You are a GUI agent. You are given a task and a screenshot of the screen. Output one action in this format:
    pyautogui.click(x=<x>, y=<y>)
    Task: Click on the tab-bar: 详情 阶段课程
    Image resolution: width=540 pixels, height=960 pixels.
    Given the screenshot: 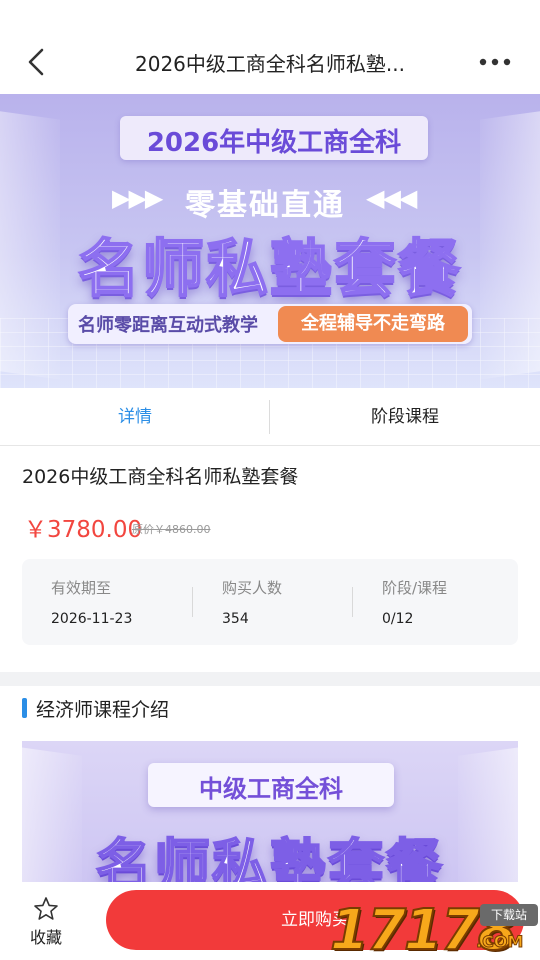 What is the action you would take?
    pyautogui.click(x=270, y=417)
    